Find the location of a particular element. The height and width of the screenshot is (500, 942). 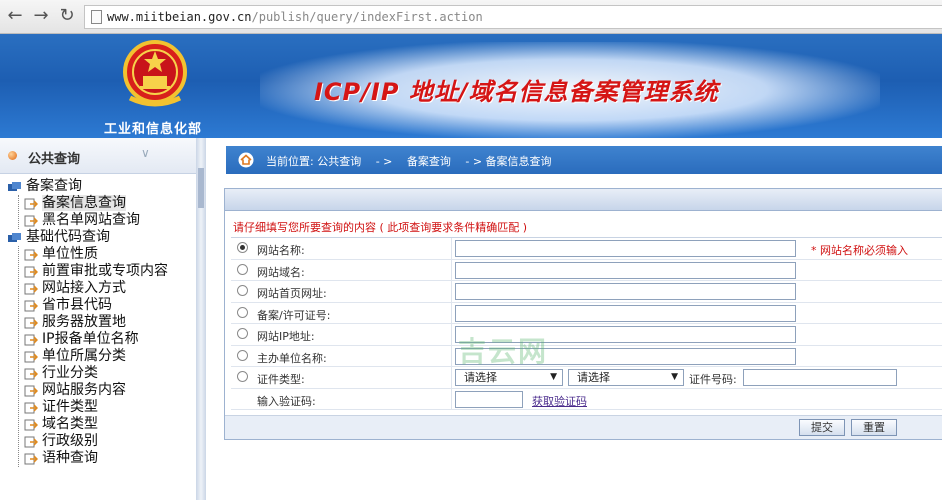

tree-group-beian: 备案查询 is located at coordinates (87, 186).